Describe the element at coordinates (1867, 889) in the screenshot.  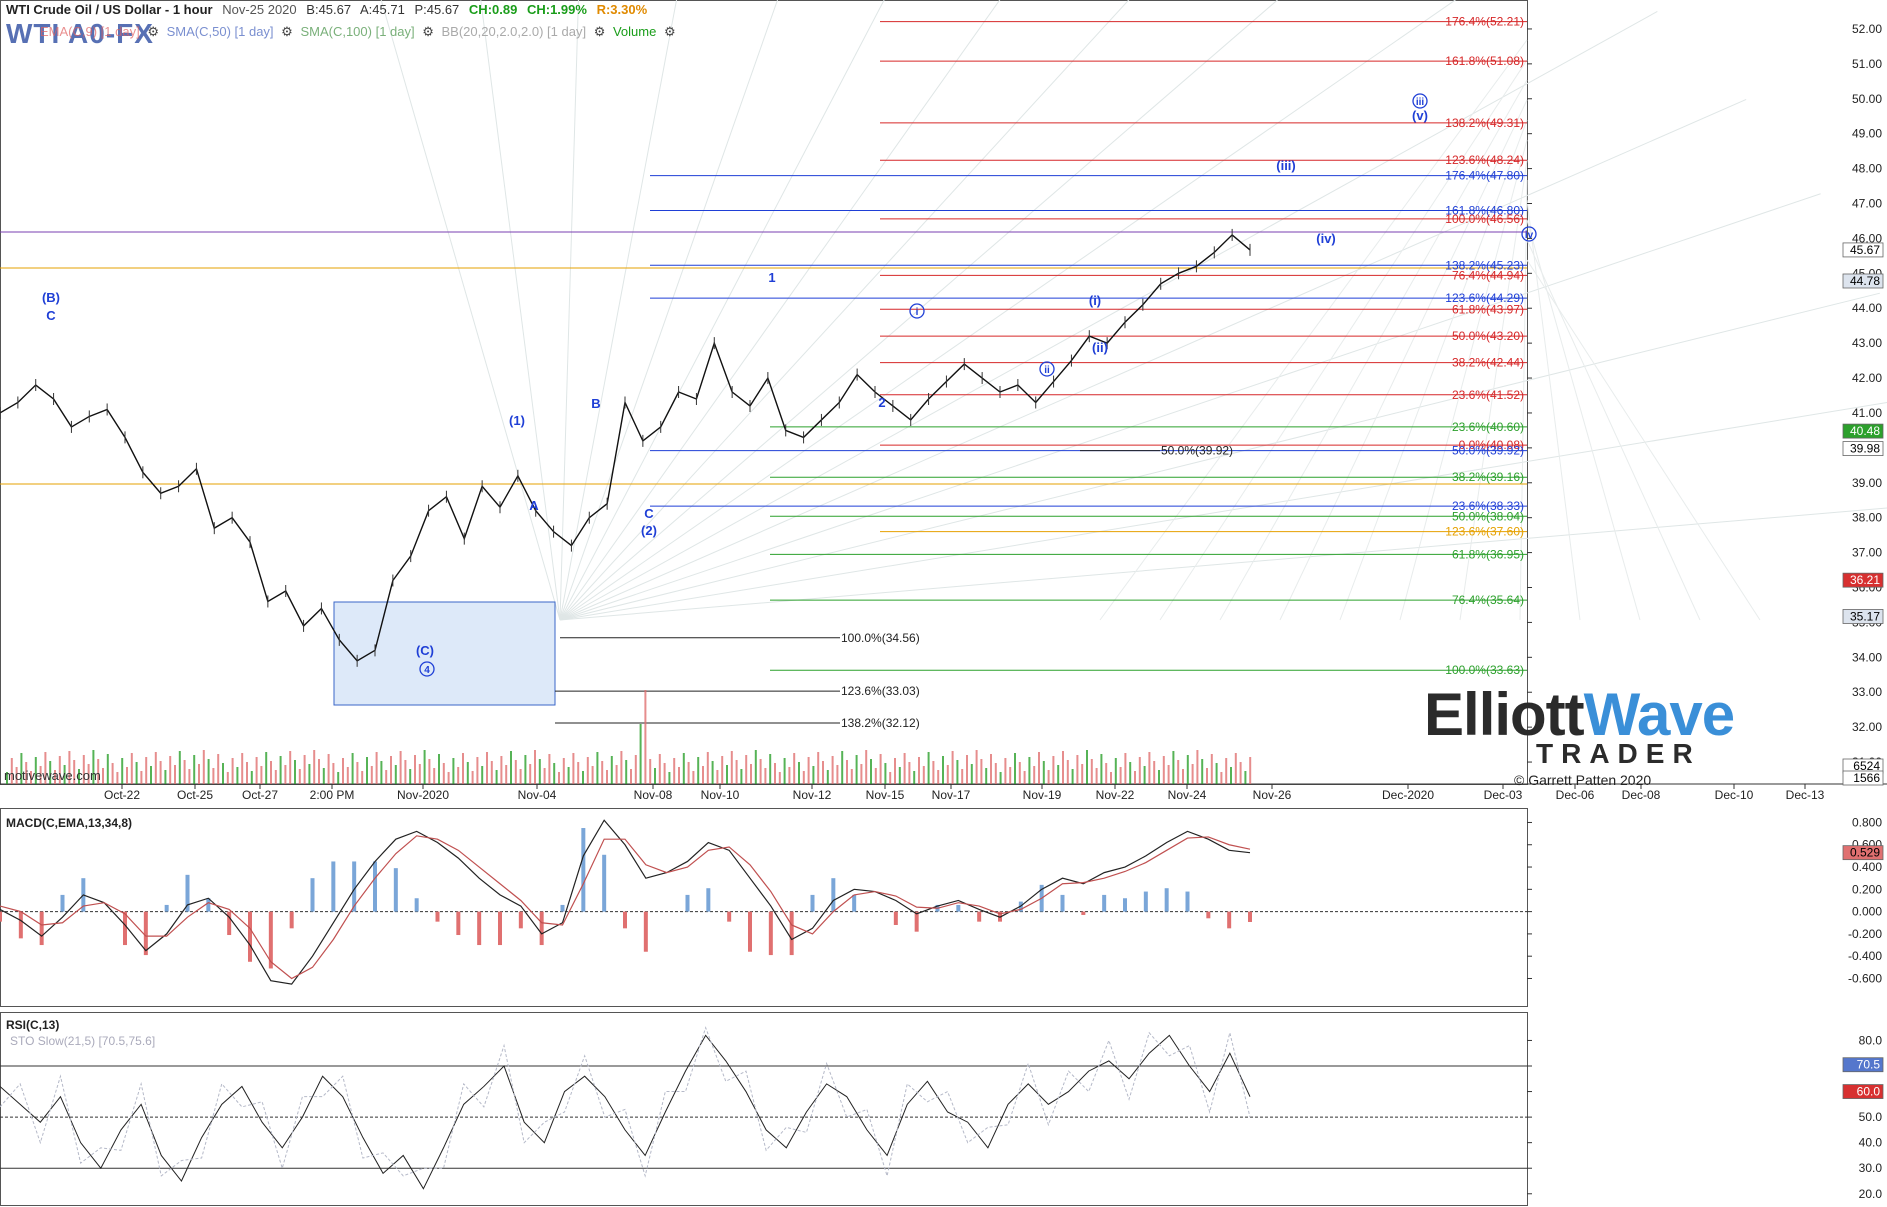
I see `y-tick-label: 0.200` at that location.